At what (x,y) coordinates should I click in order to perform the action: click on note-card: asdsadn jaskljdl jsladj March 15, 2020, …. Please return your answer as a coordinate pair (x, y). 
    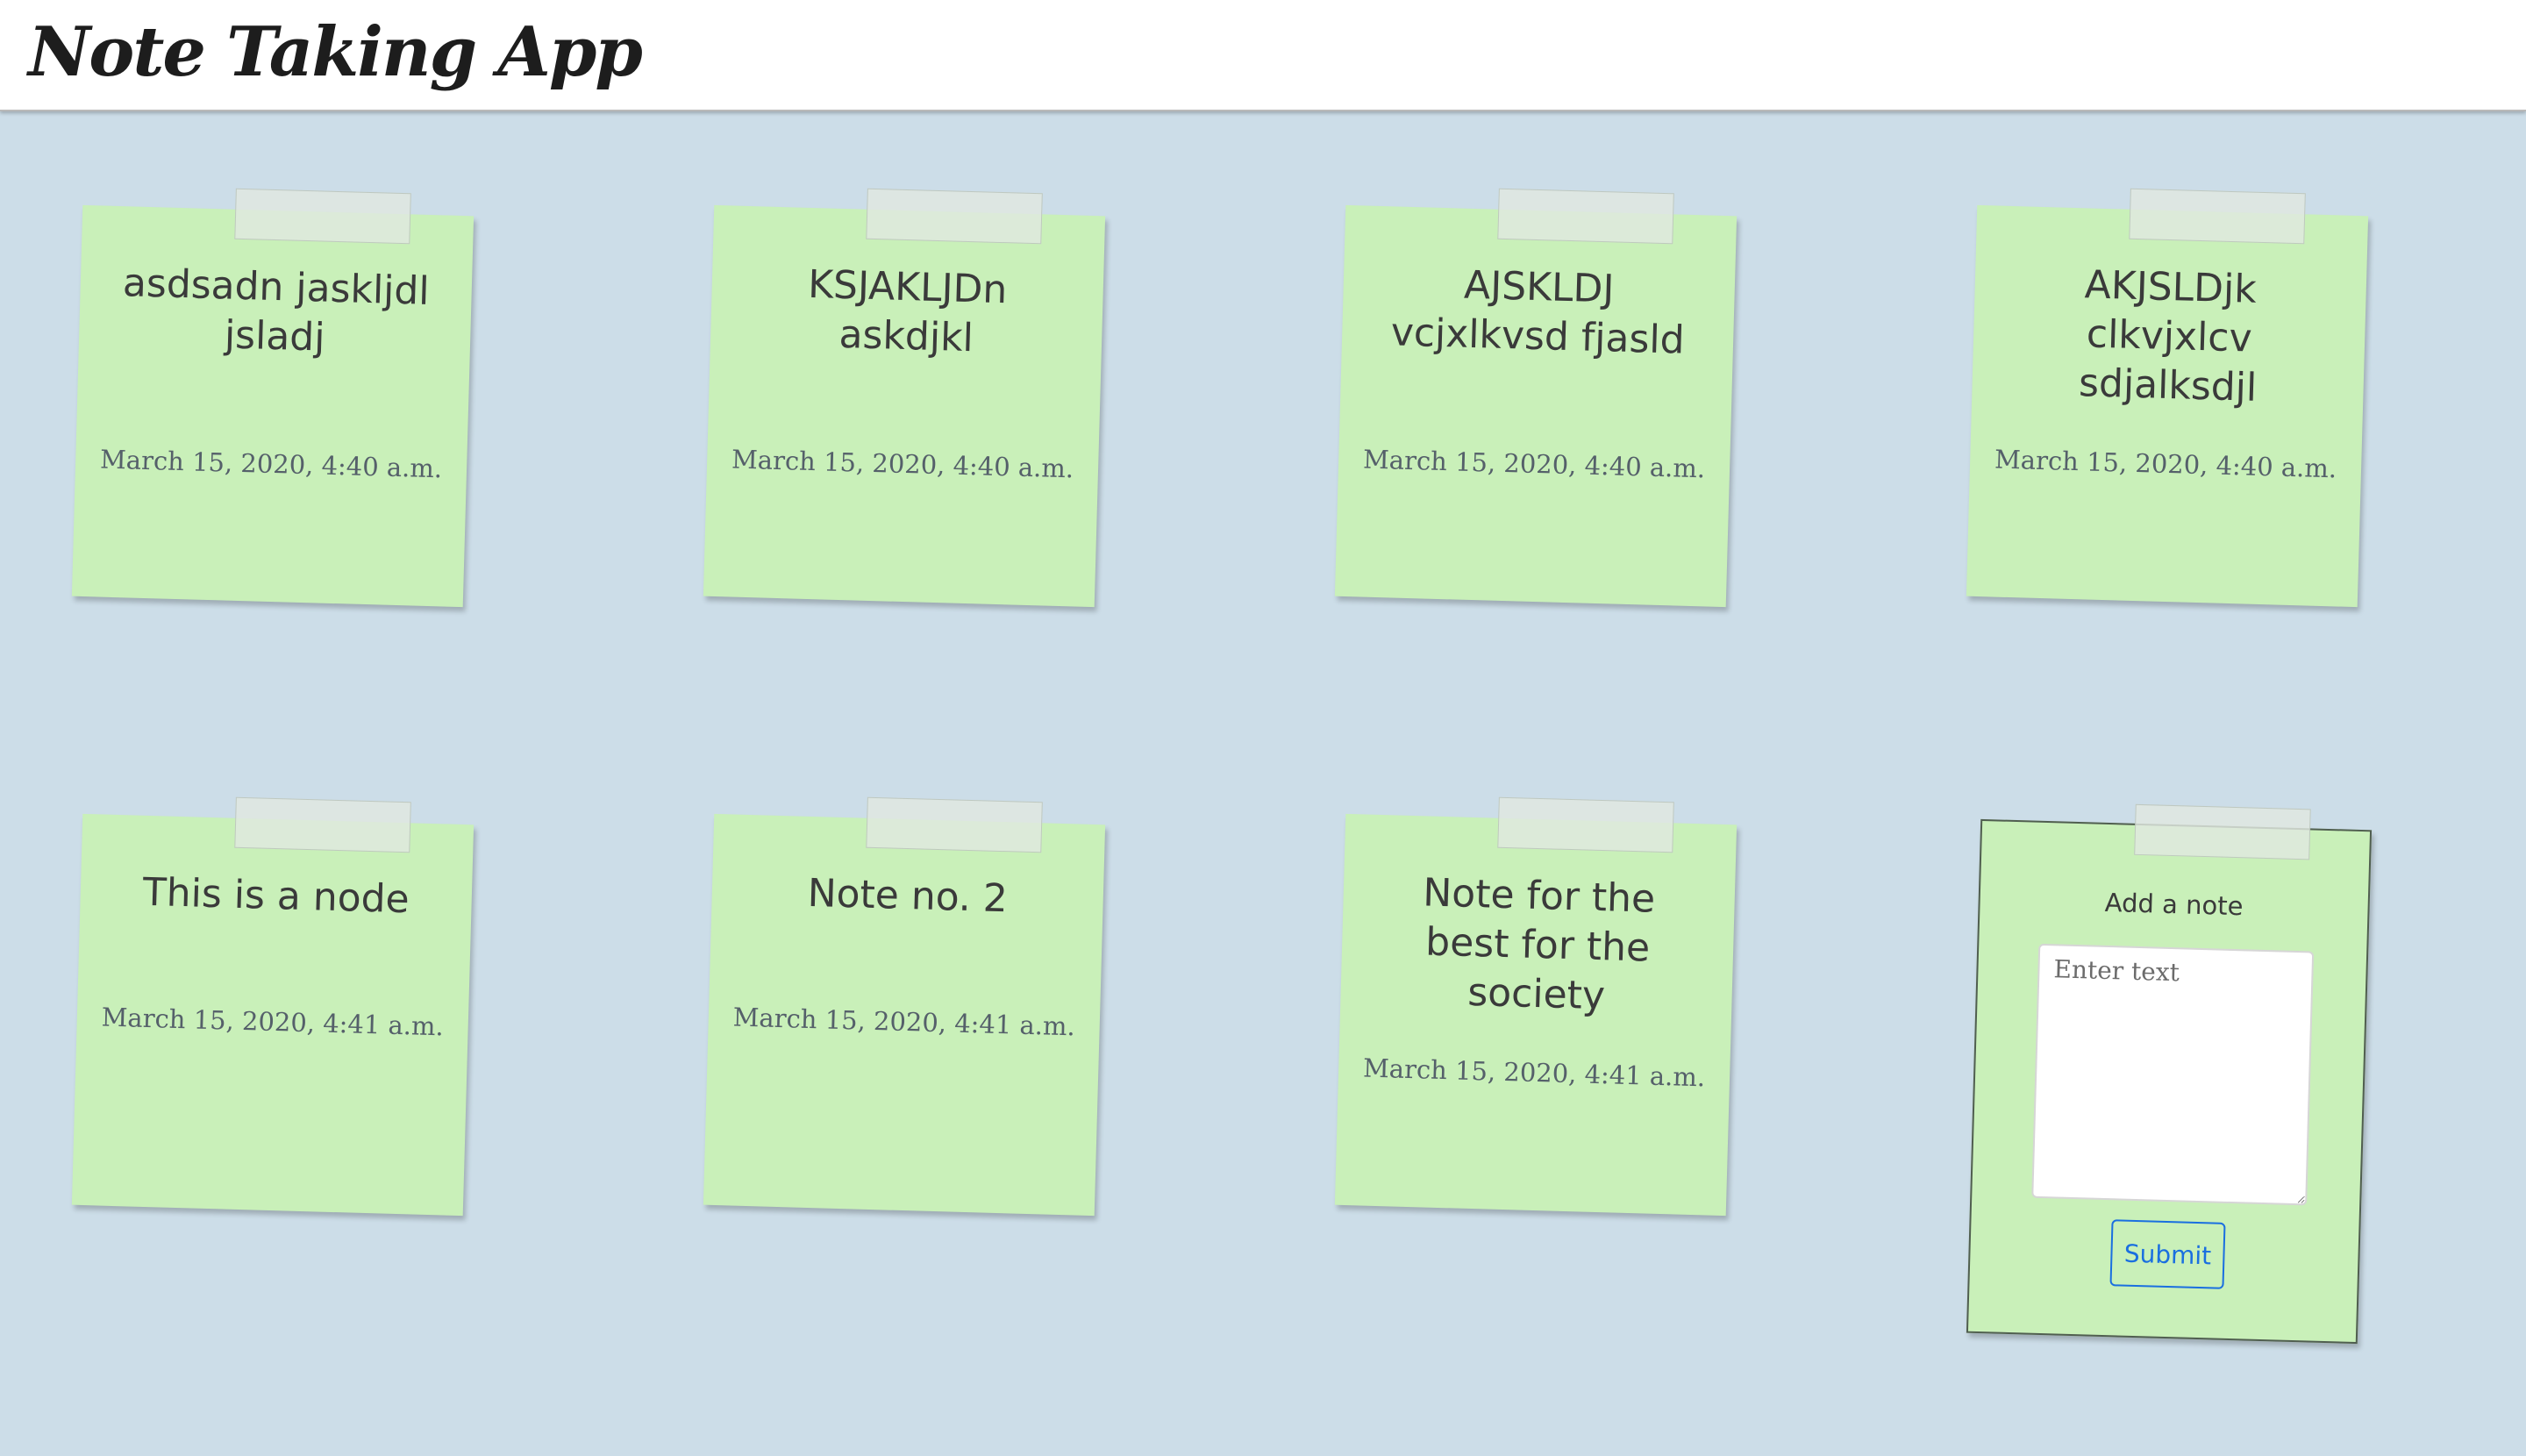
    Looking at the image, I should click on (273, 398).